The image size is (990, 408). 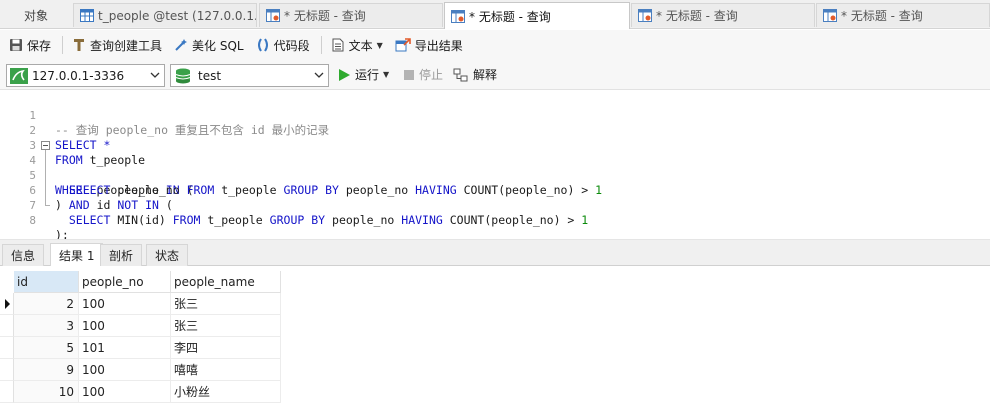 I want to click on explain-icon, so click(x=460, y=74).